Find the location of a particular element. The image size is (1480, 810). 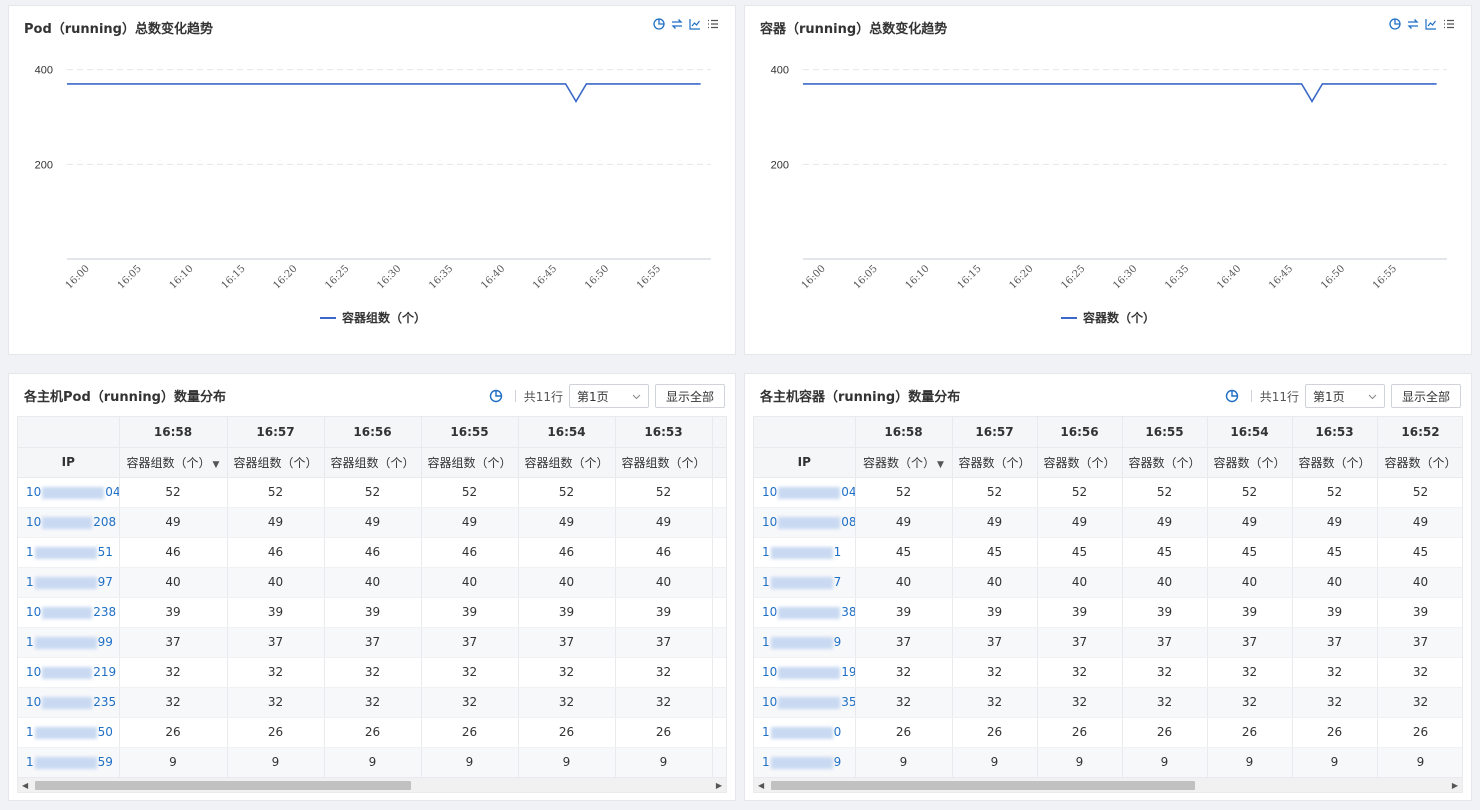

ip-link: 17 is located at coordinates (805, 582).